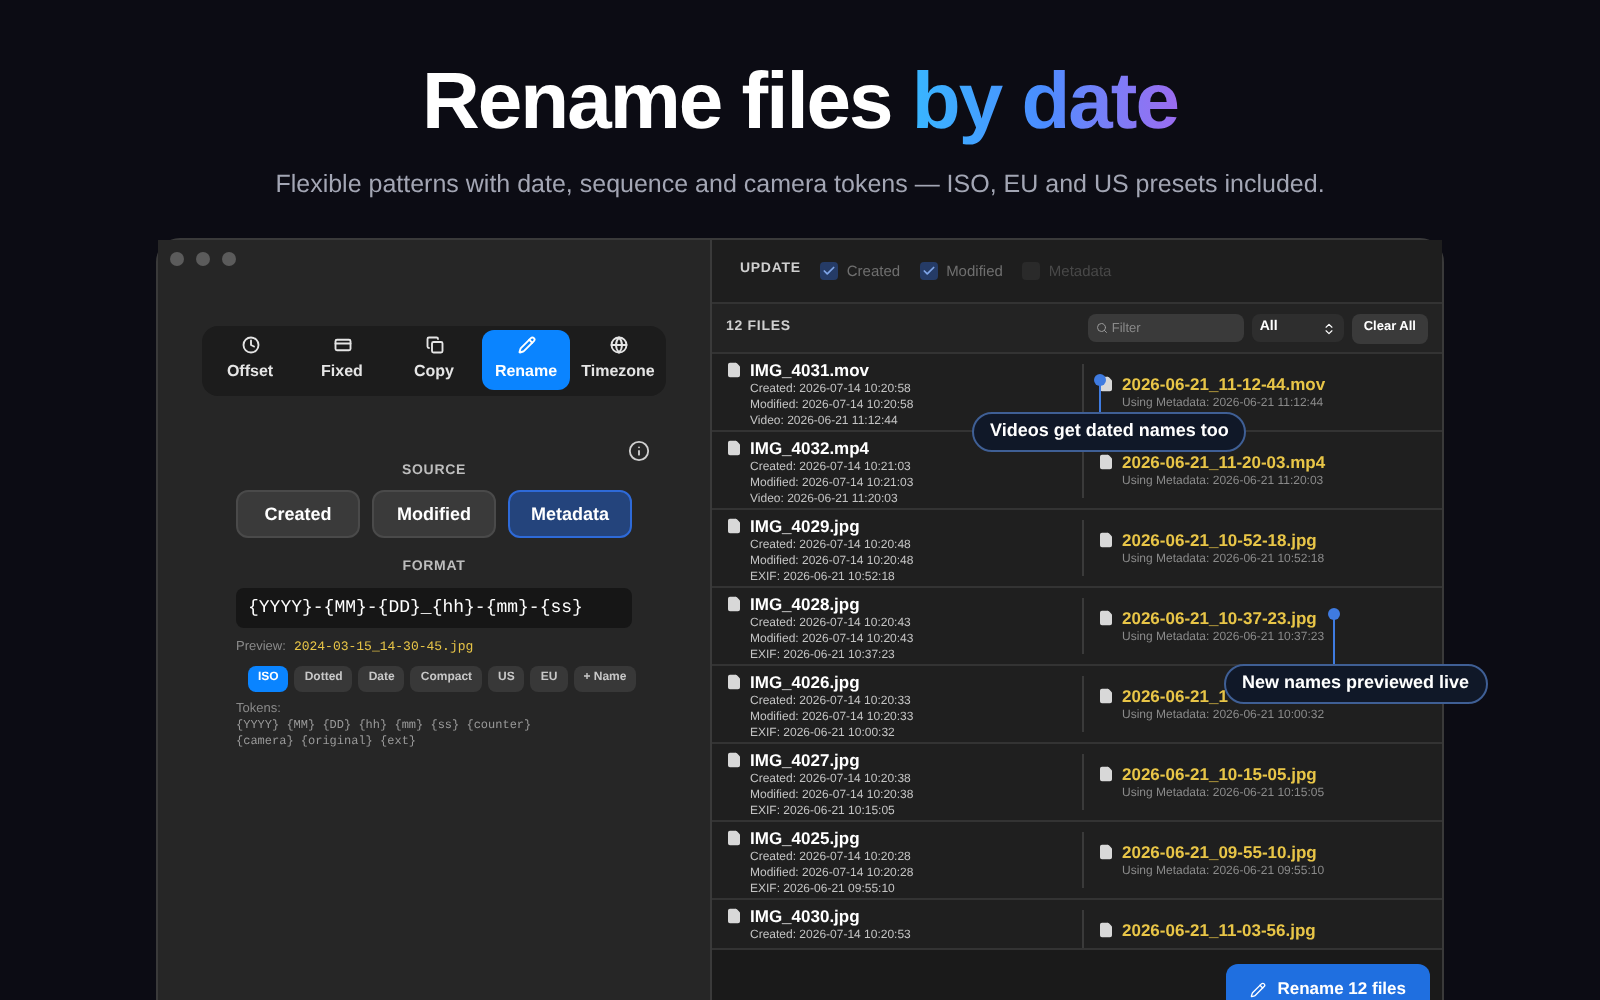 This screenshot has height=1000, width=1600. What do you see at coordinates (1101, 328) in the screenshot?
I see `search-icon` at bounding box center [1101, 328].